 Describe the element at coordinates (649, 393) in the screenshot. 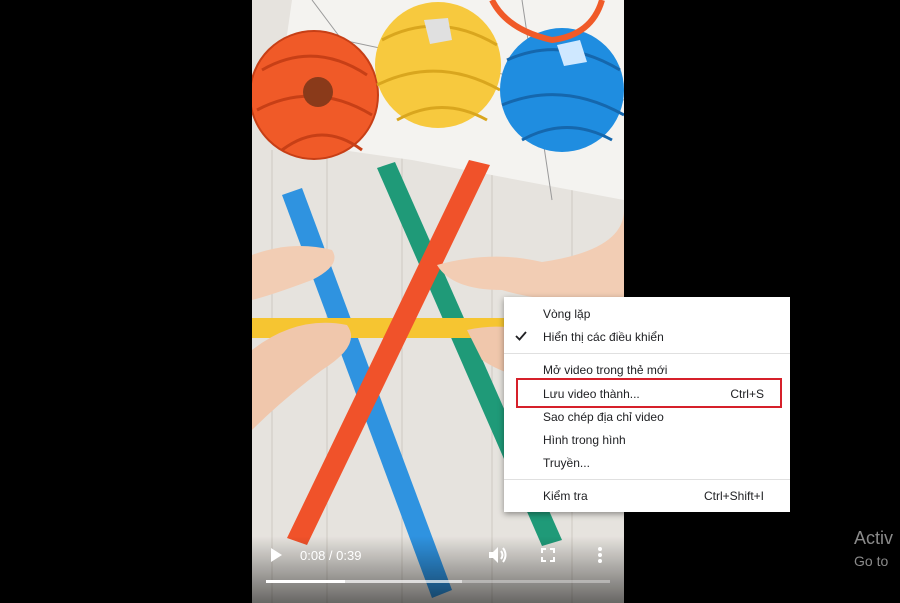

I see `highlight-box` at that location.